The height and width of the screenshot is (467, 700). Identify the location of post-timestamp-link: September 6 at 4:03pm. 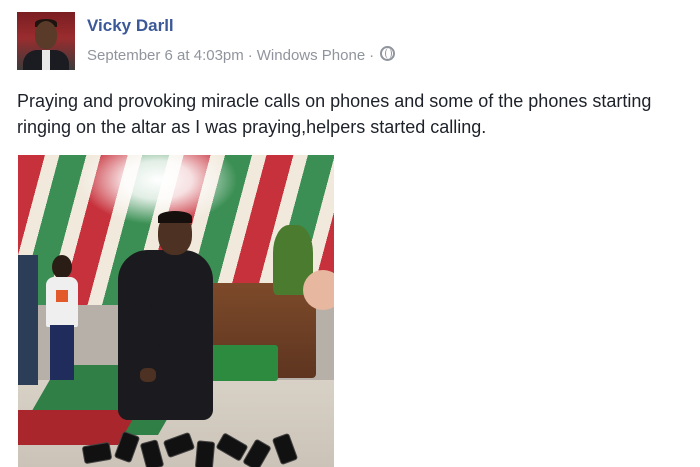
(165, 55).